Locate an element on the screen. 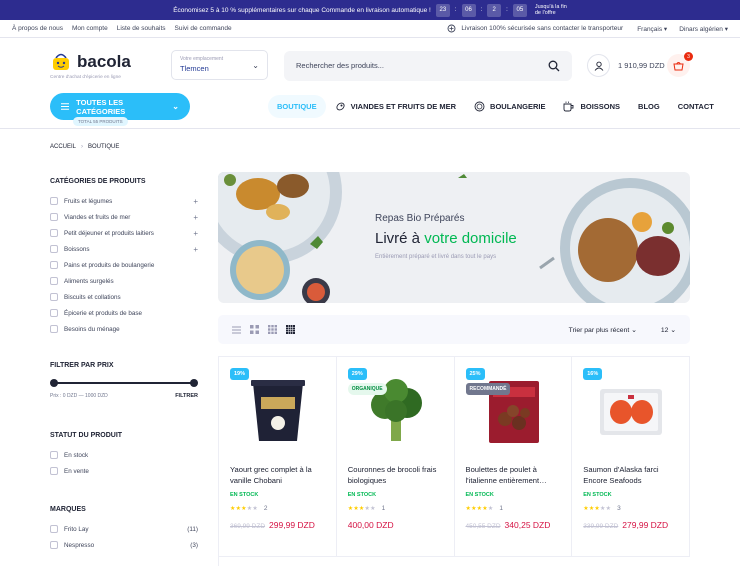  category-item: Biscuits et collations is located at coordinates (124, 297).